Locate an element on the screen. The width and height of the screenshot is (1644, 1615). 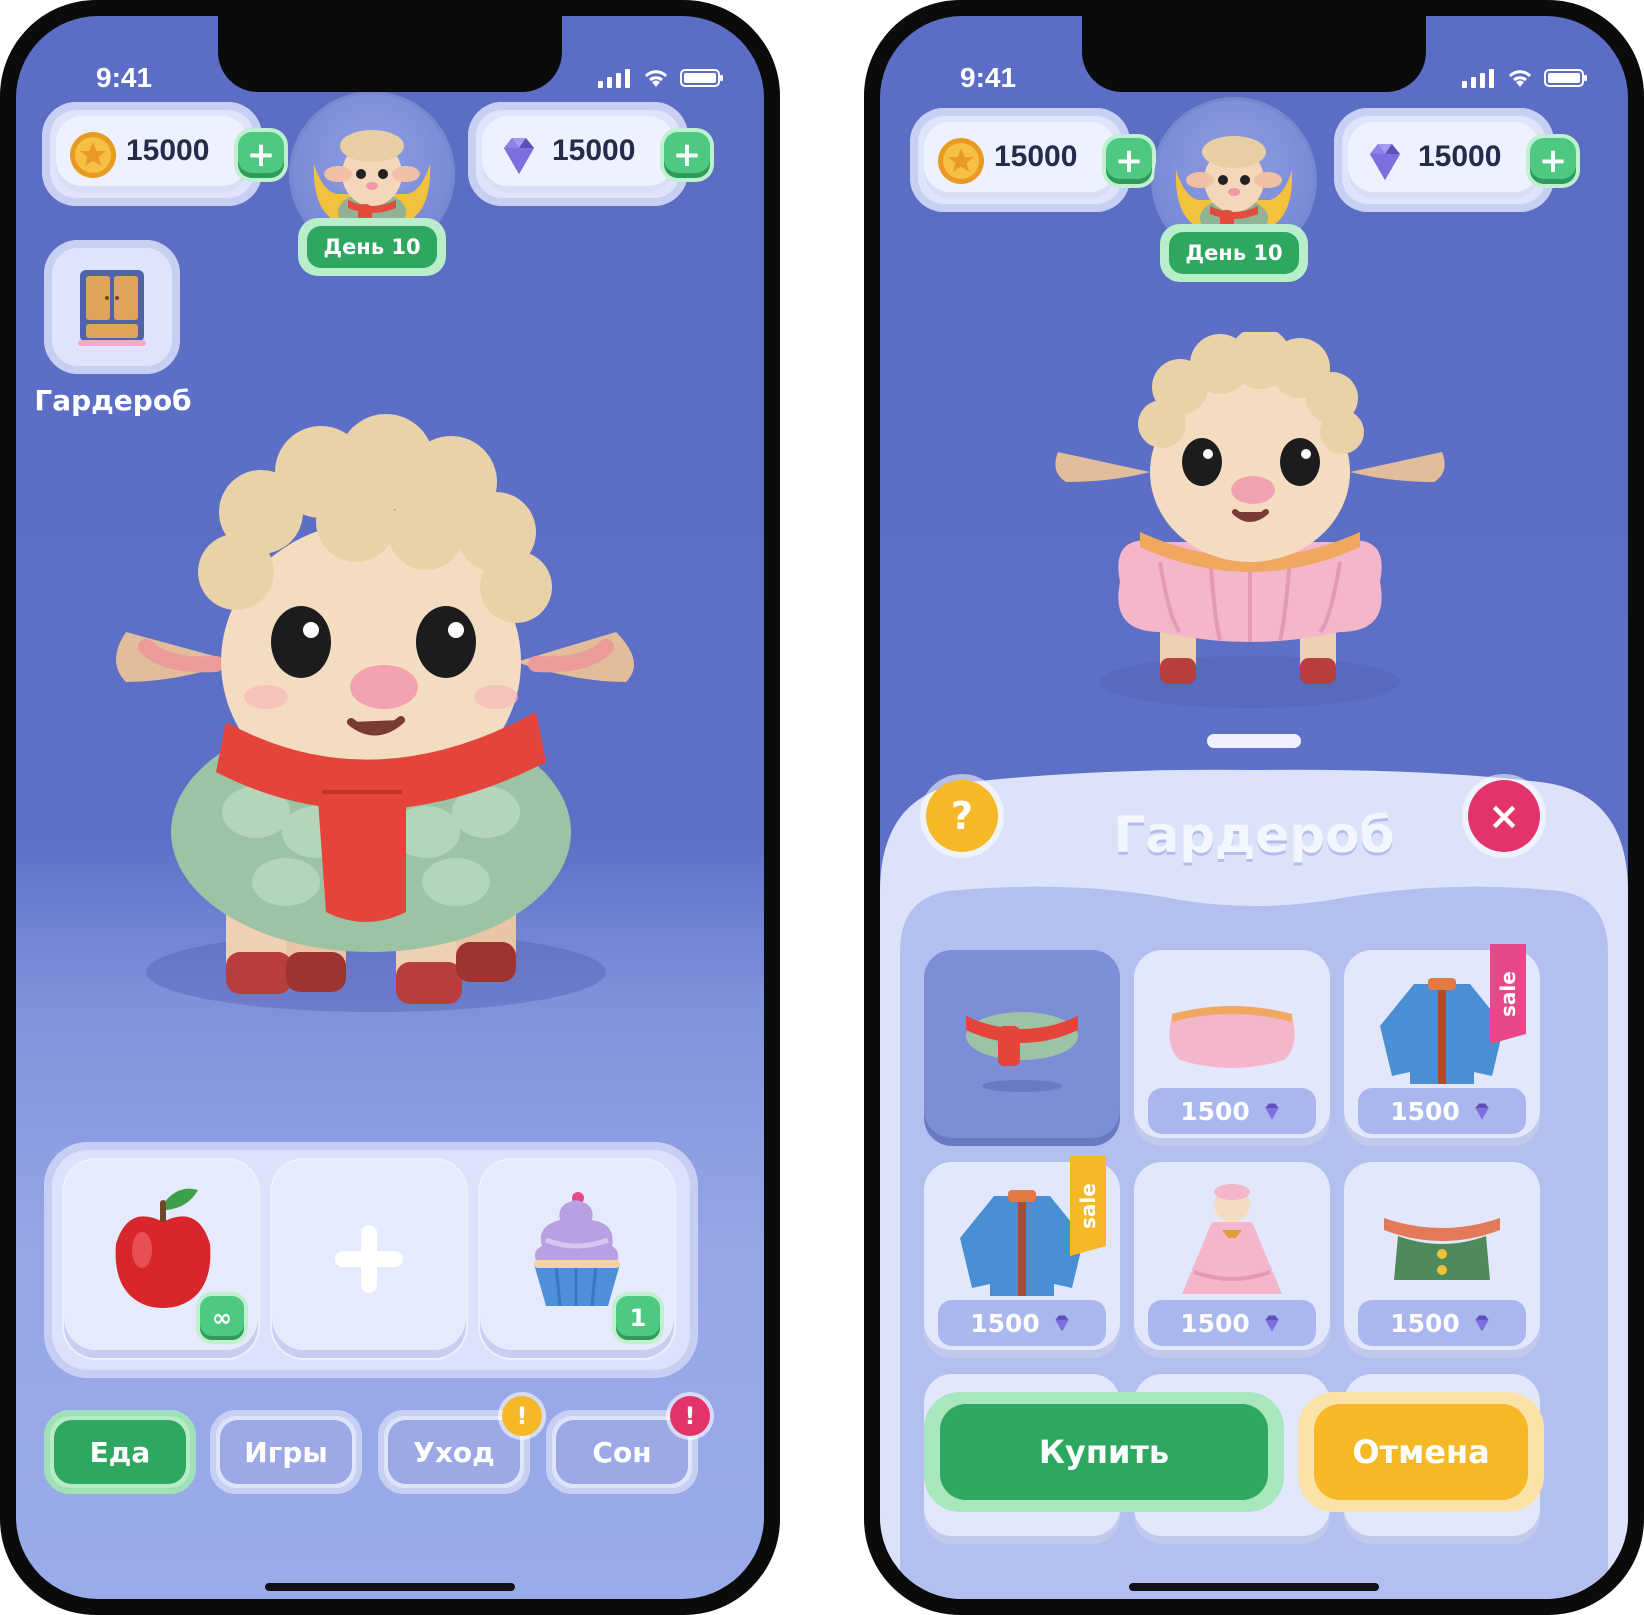
tab-label: Игры is located at coordinates (286, 1452).